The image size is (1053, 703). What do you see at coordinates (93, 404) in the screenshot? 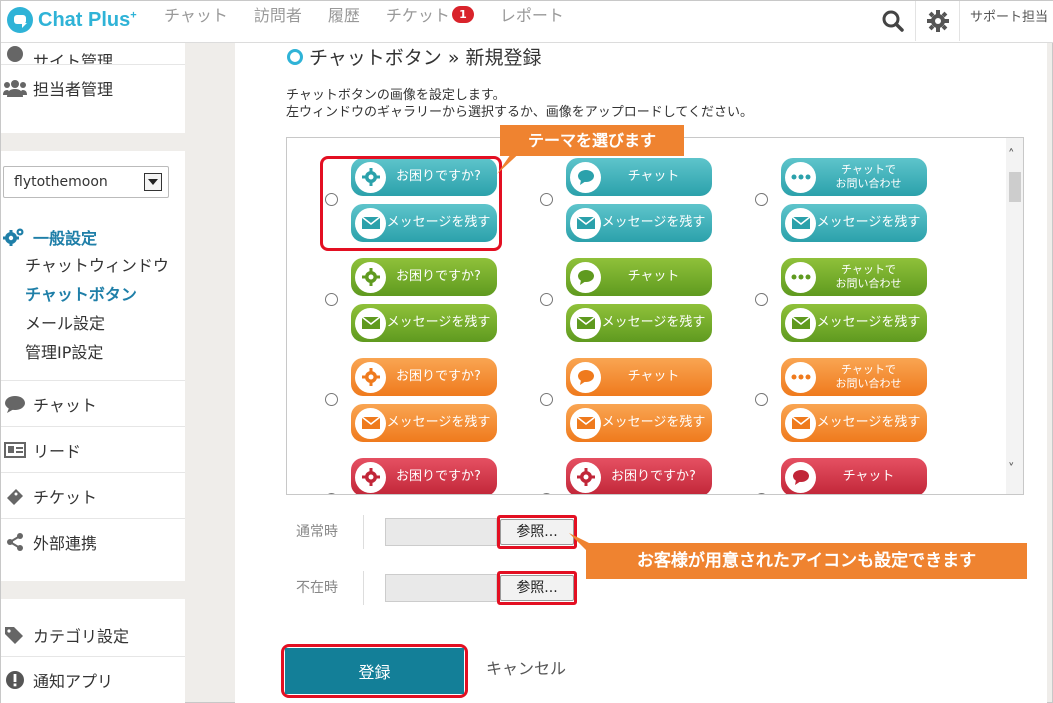
I see `sidebar-item-chat: チャット` at bounding box center [93, 404].